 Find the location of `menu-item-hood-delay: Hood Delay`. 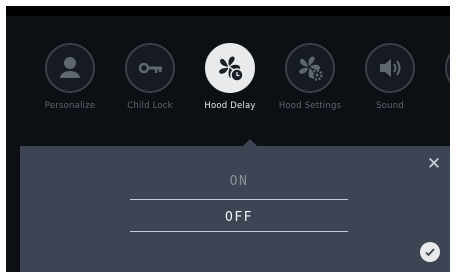

menu-item-hood-delay: Hood Delay is located at coordinates (230, 77).